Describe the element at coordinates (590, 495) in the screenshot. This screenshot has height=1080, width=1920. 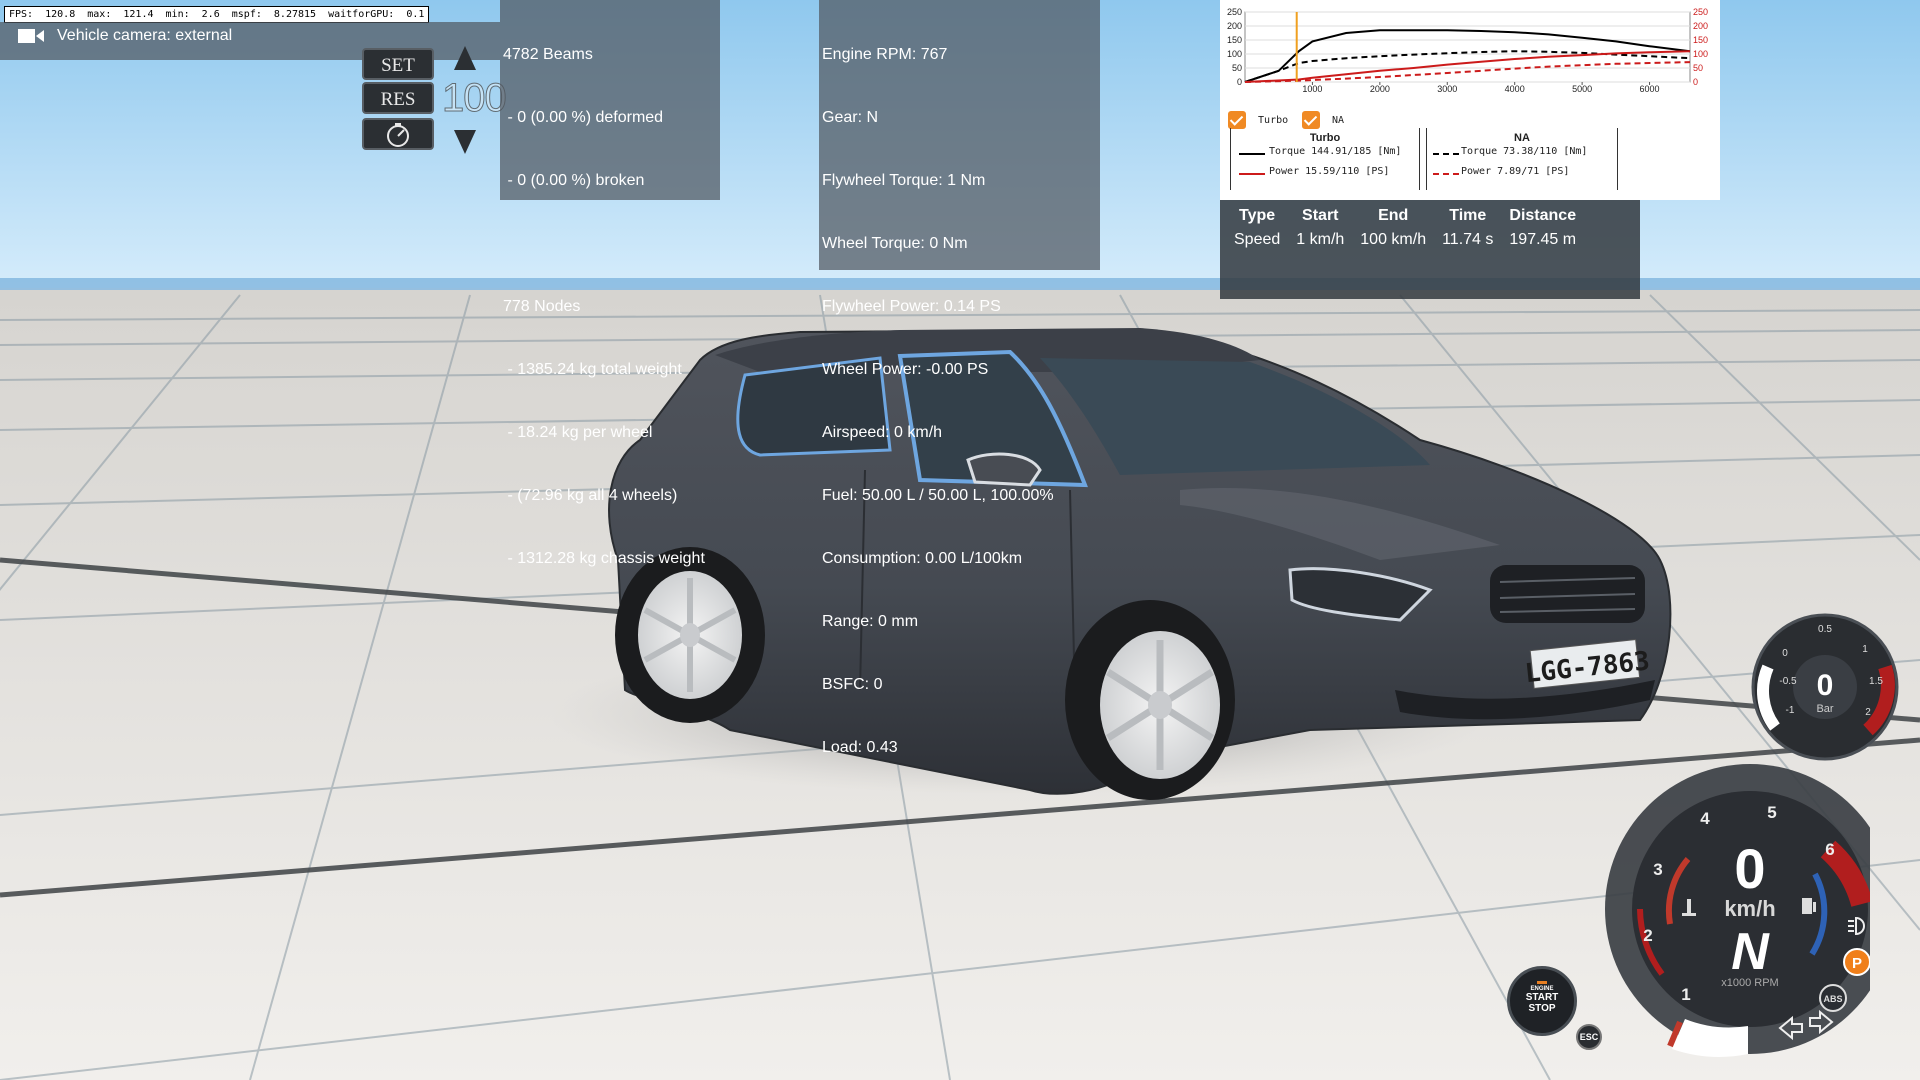
I see `beams-line: - (72.96 kg all 4 wheels)` at that location.